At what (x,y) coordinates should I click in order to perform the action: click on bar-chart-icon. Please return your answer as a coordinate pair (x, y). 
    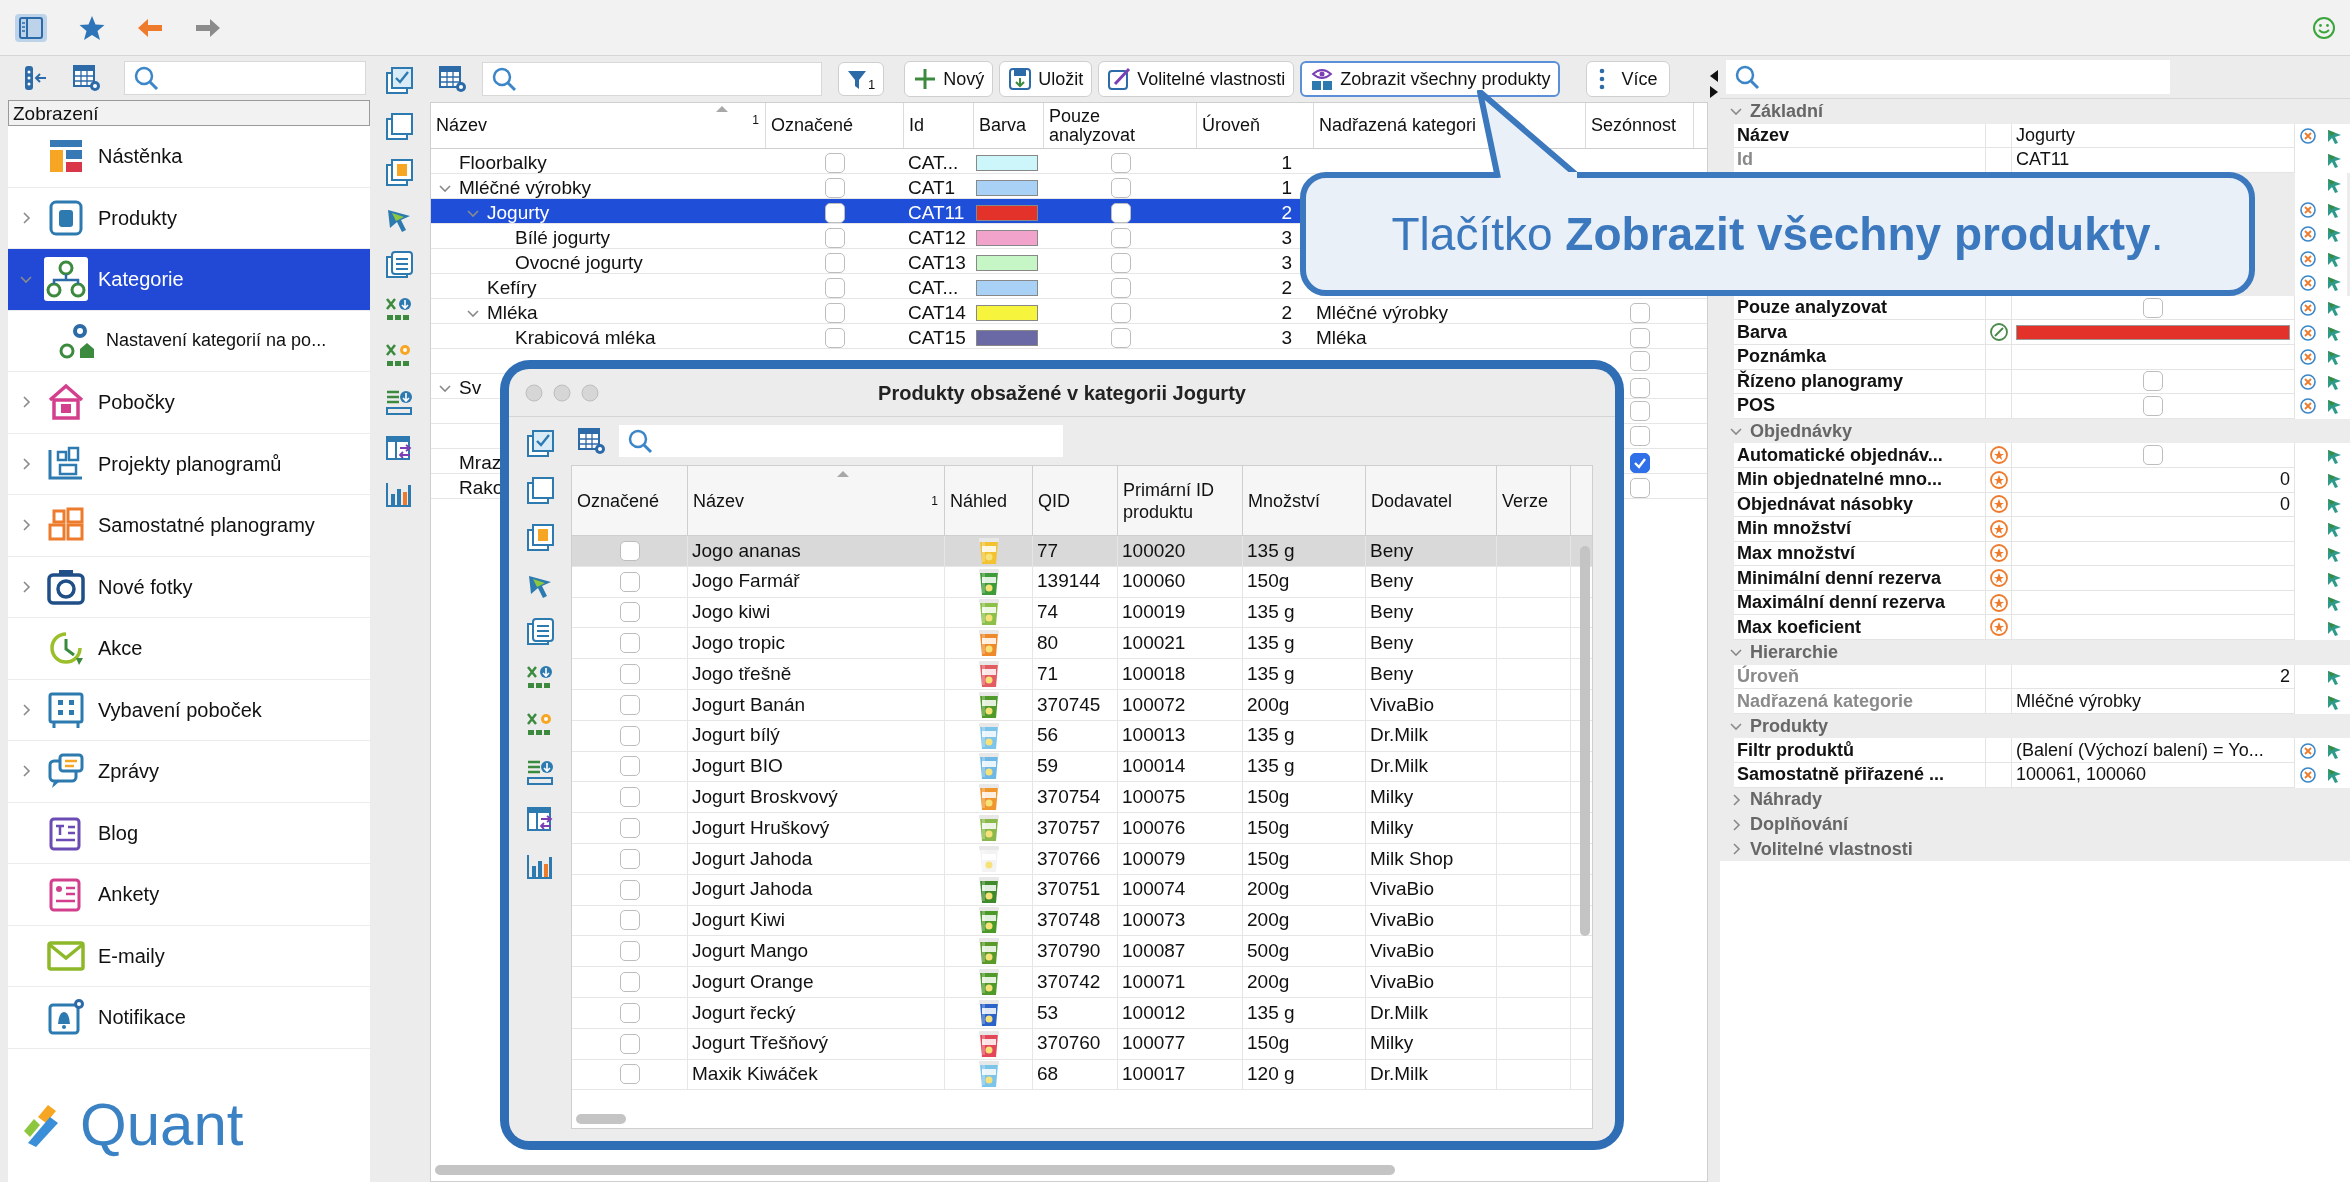
    Looking at the image, I should click on (540, 867).